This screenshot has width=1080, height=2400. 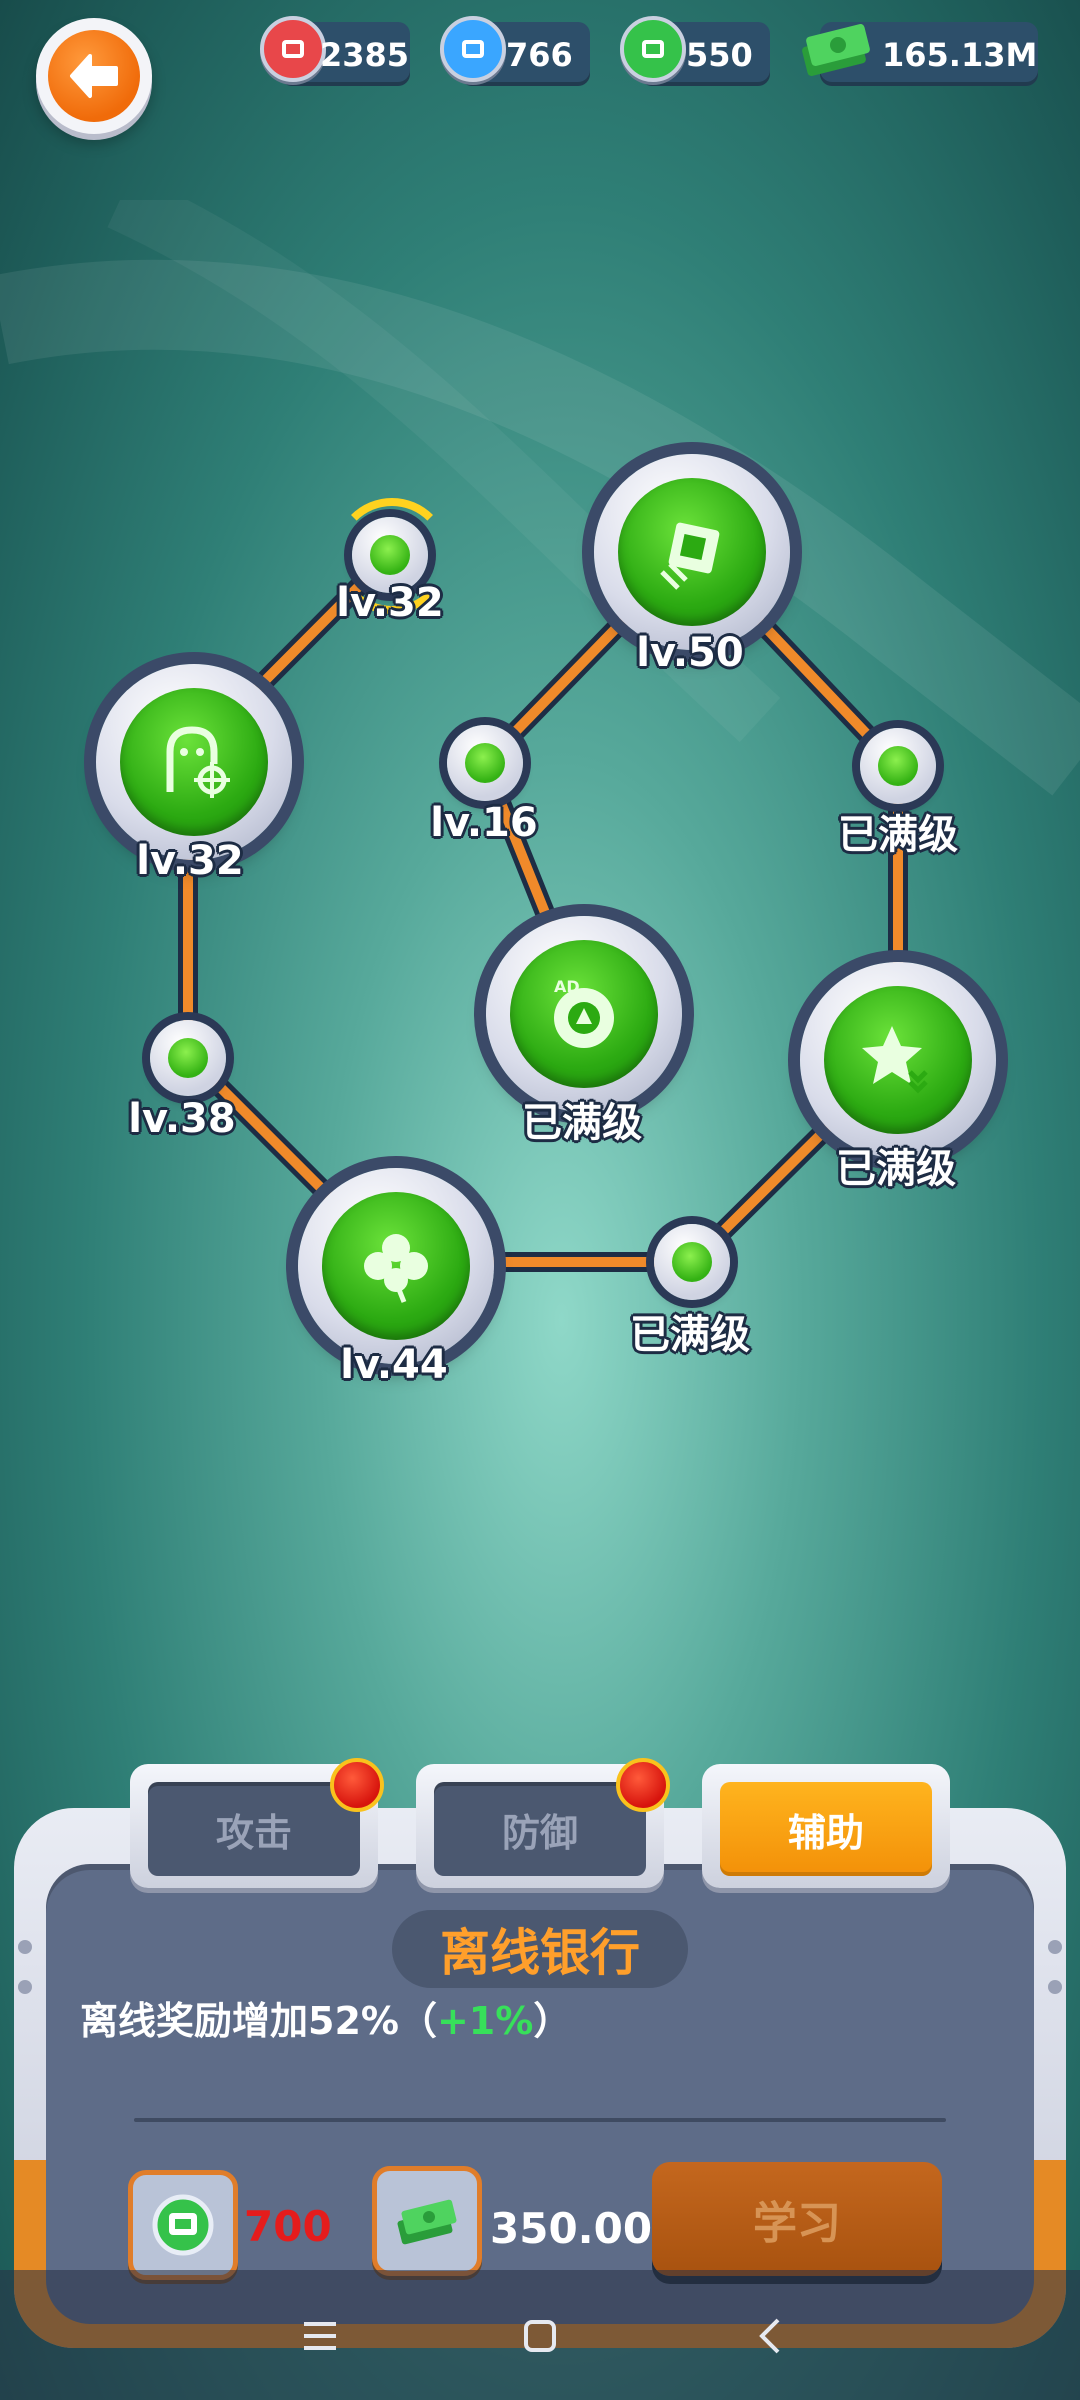 I want to click on skill-node-left-big, so click(x=194, y=762).